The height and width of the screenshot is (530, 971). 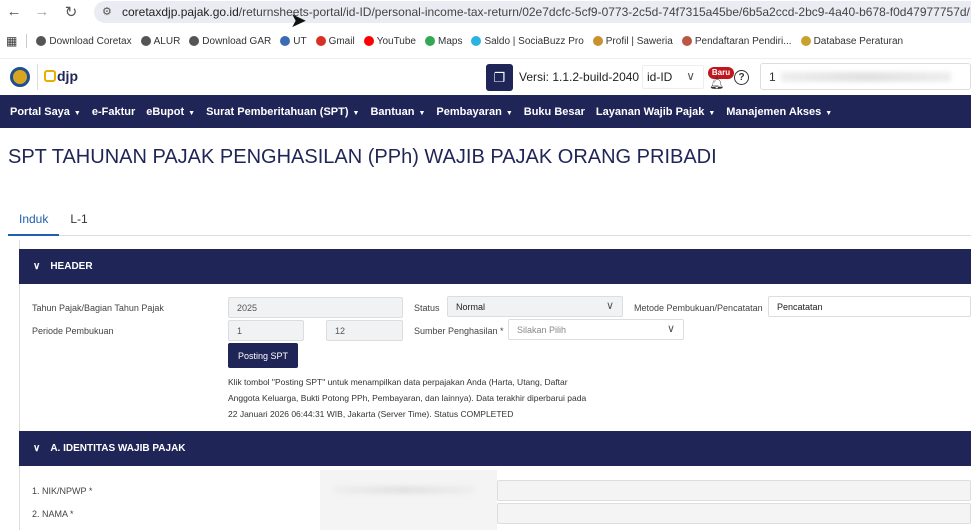 What do you see at coordinates (293, 41) in the screenshot?
I see `bookmark-item: UT` at bounding box center [293, 41].